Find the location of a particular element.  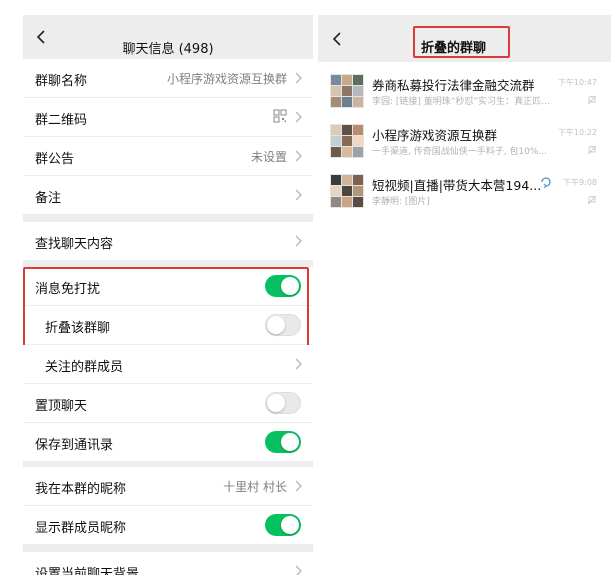

pin-chat-label: 置顶聊天 is located at coordinates (61, 406).